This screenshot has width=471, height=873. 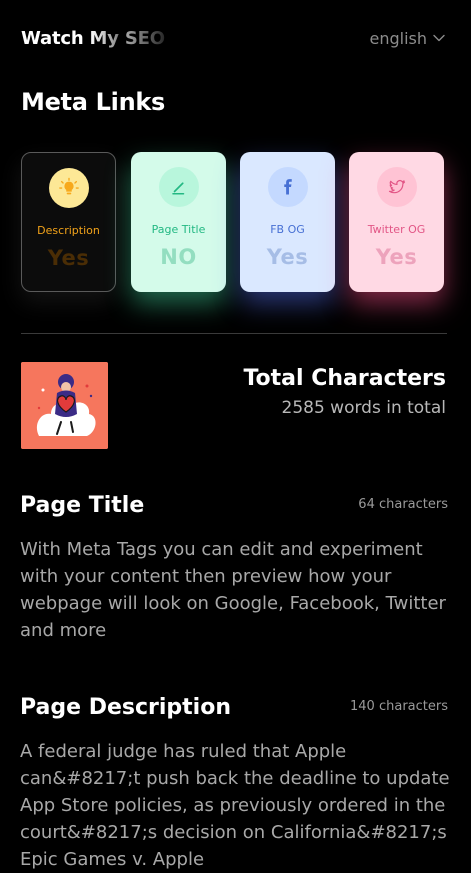 I want to click on section-divider, so click(x=234, y=333).